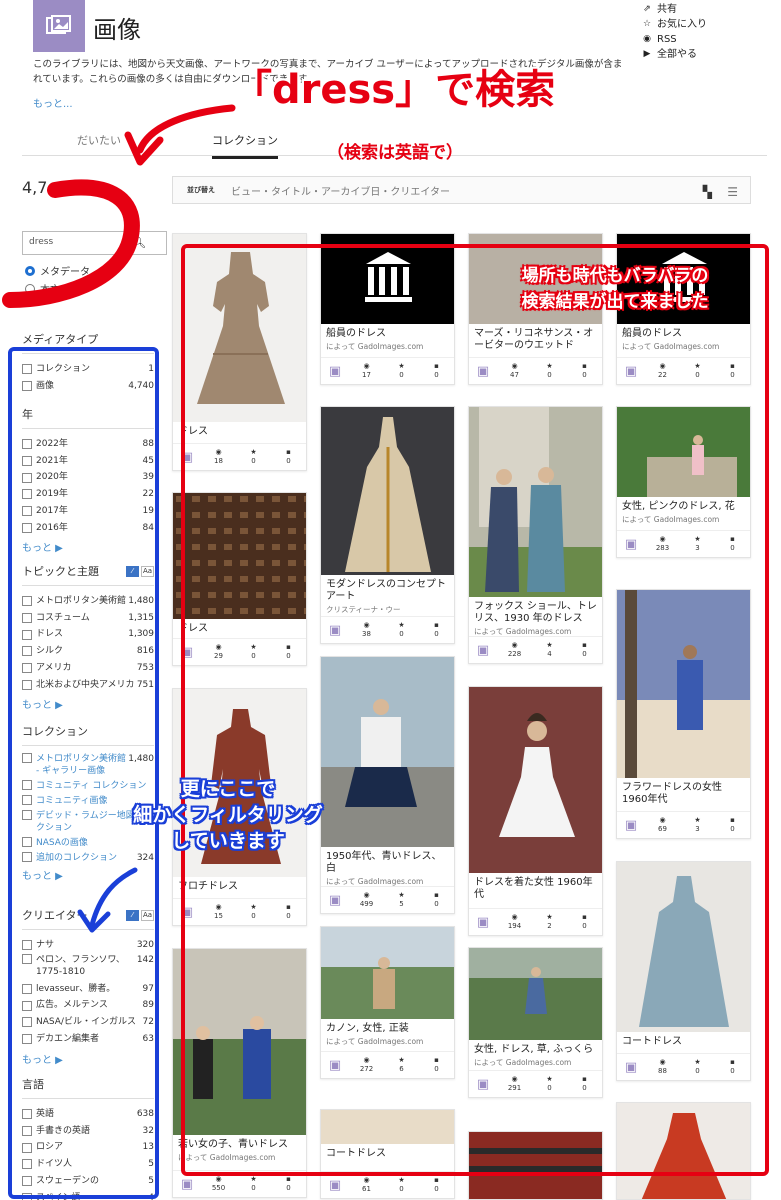 This screenshot has width=781, height=1200. I want to click on share-action: ⇗ 共有, so click(674, 9).